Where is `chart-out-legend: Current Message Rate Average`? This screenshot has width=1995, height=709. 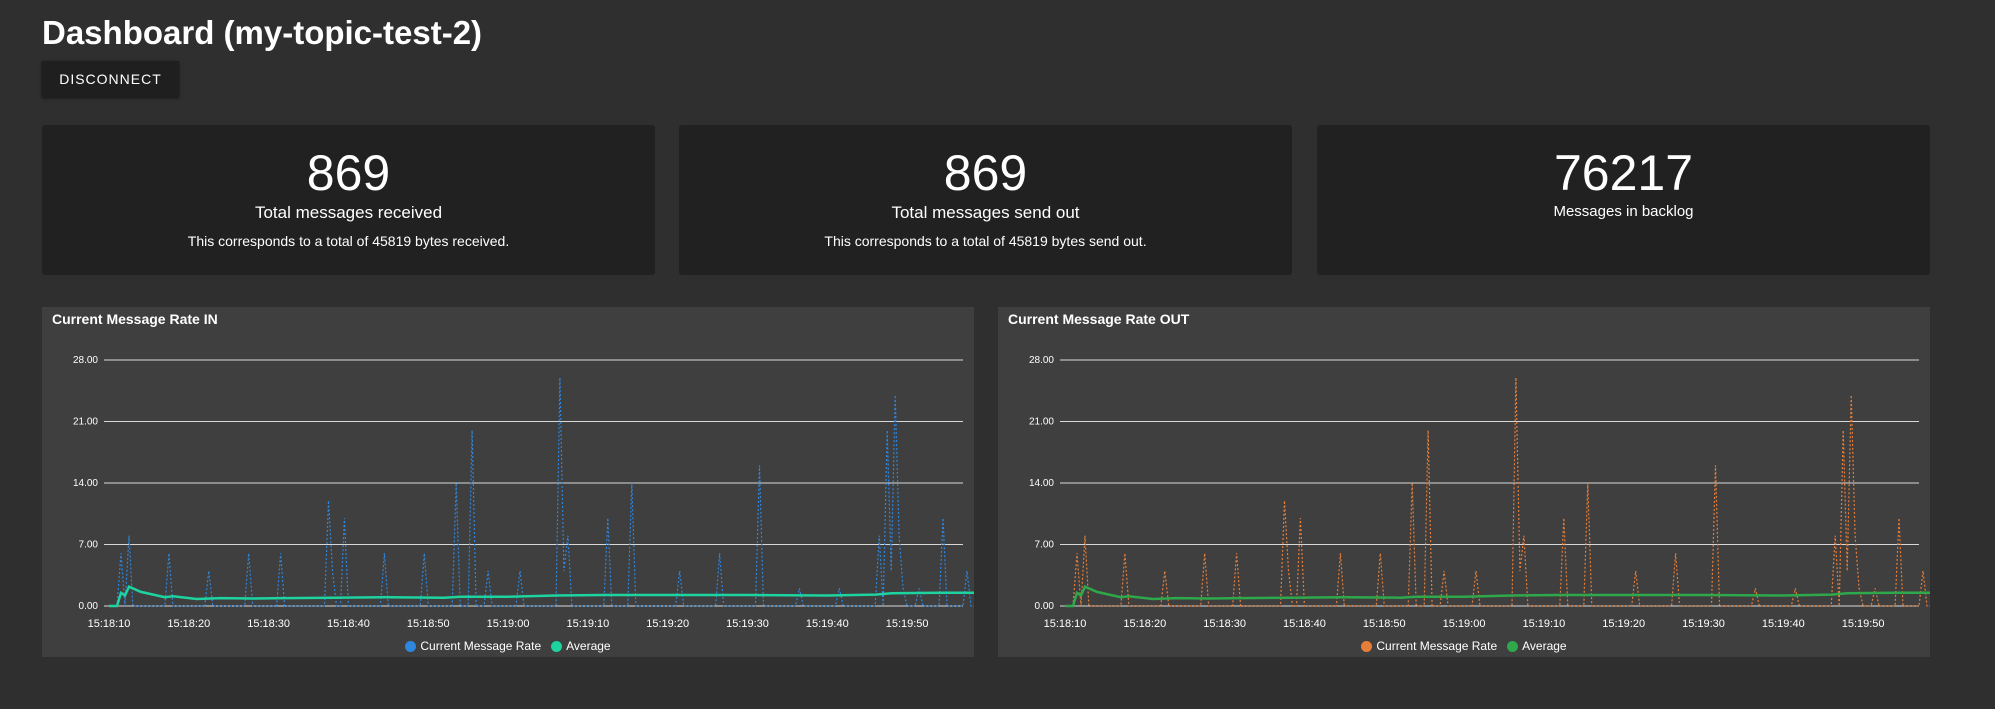
chart-out-legend: Current Message Rate Average is located at coordinates (1464, 646).